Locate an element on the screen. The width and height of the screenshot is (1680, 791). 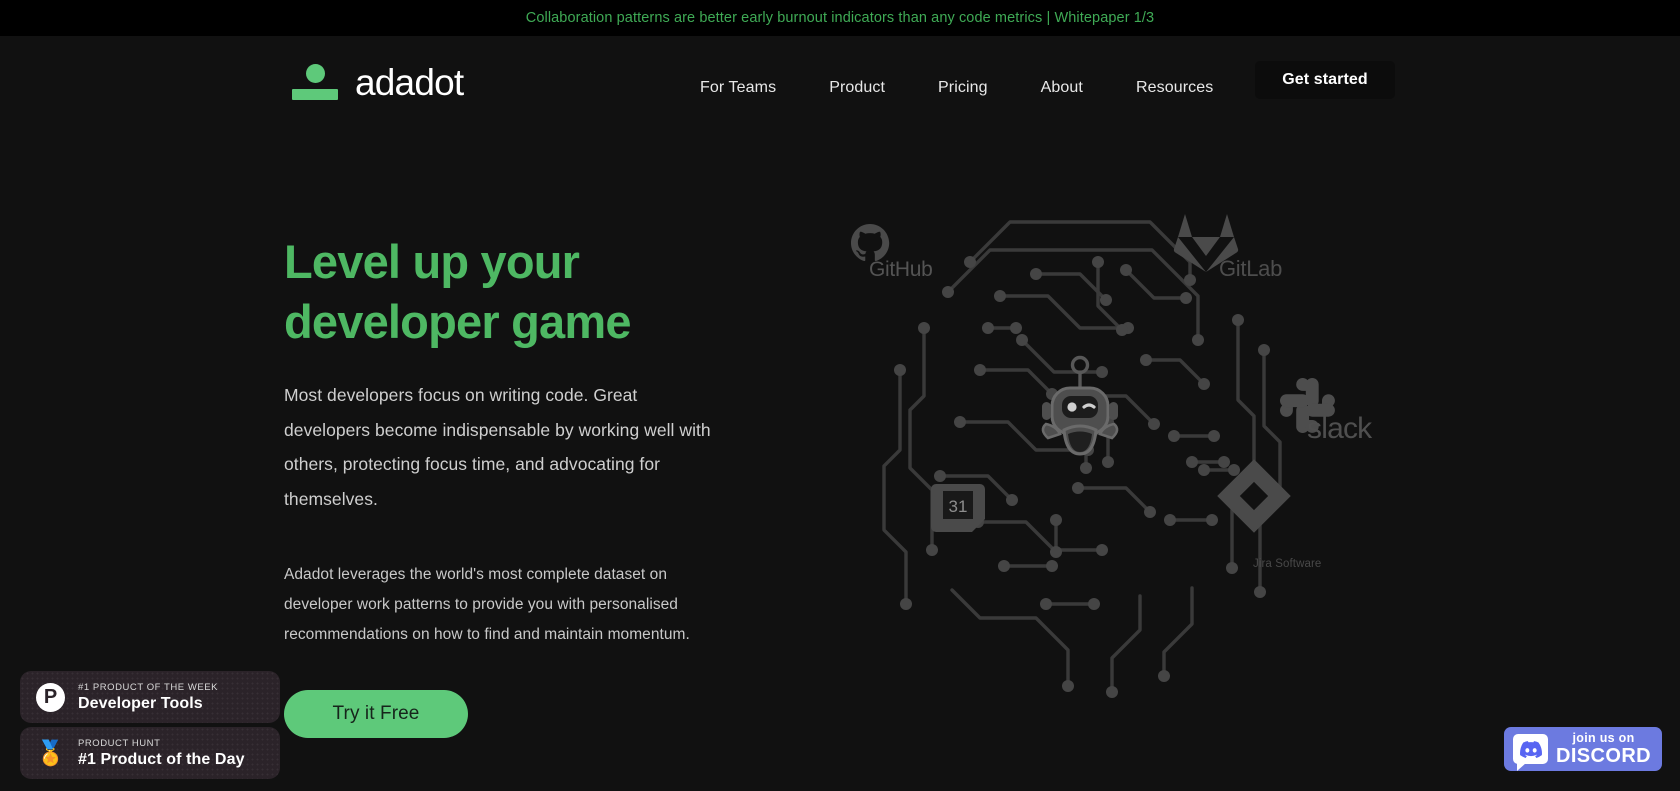
discord-text-group: join us on DISCORD is located at coordinates (1603, 749).